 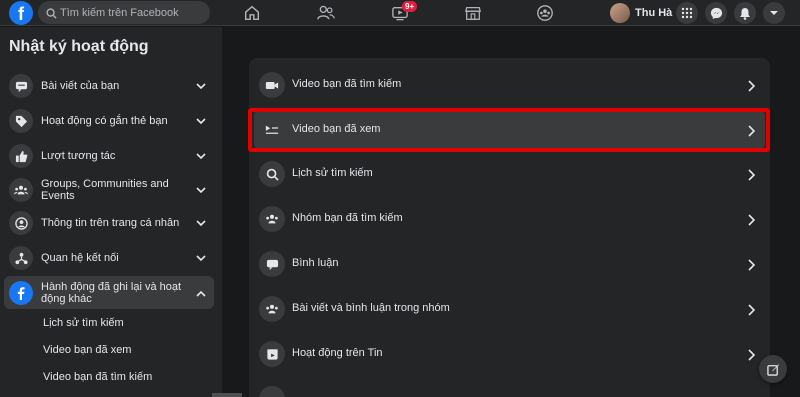 I want to click on list-item-group-posts-comments: Bài viết và bình luận trong nhóm, so click(x=509, y=309).